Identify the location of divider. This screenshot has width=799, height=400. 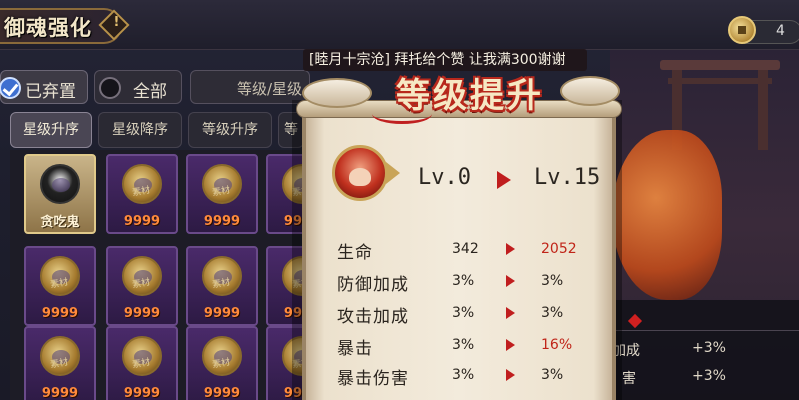
(704, 330).